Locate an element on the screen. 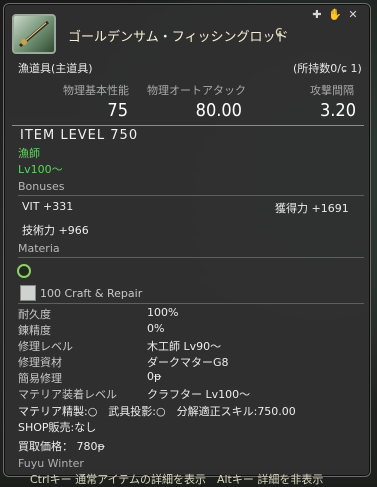  hammer-icon is located at coordinates (28, 293).